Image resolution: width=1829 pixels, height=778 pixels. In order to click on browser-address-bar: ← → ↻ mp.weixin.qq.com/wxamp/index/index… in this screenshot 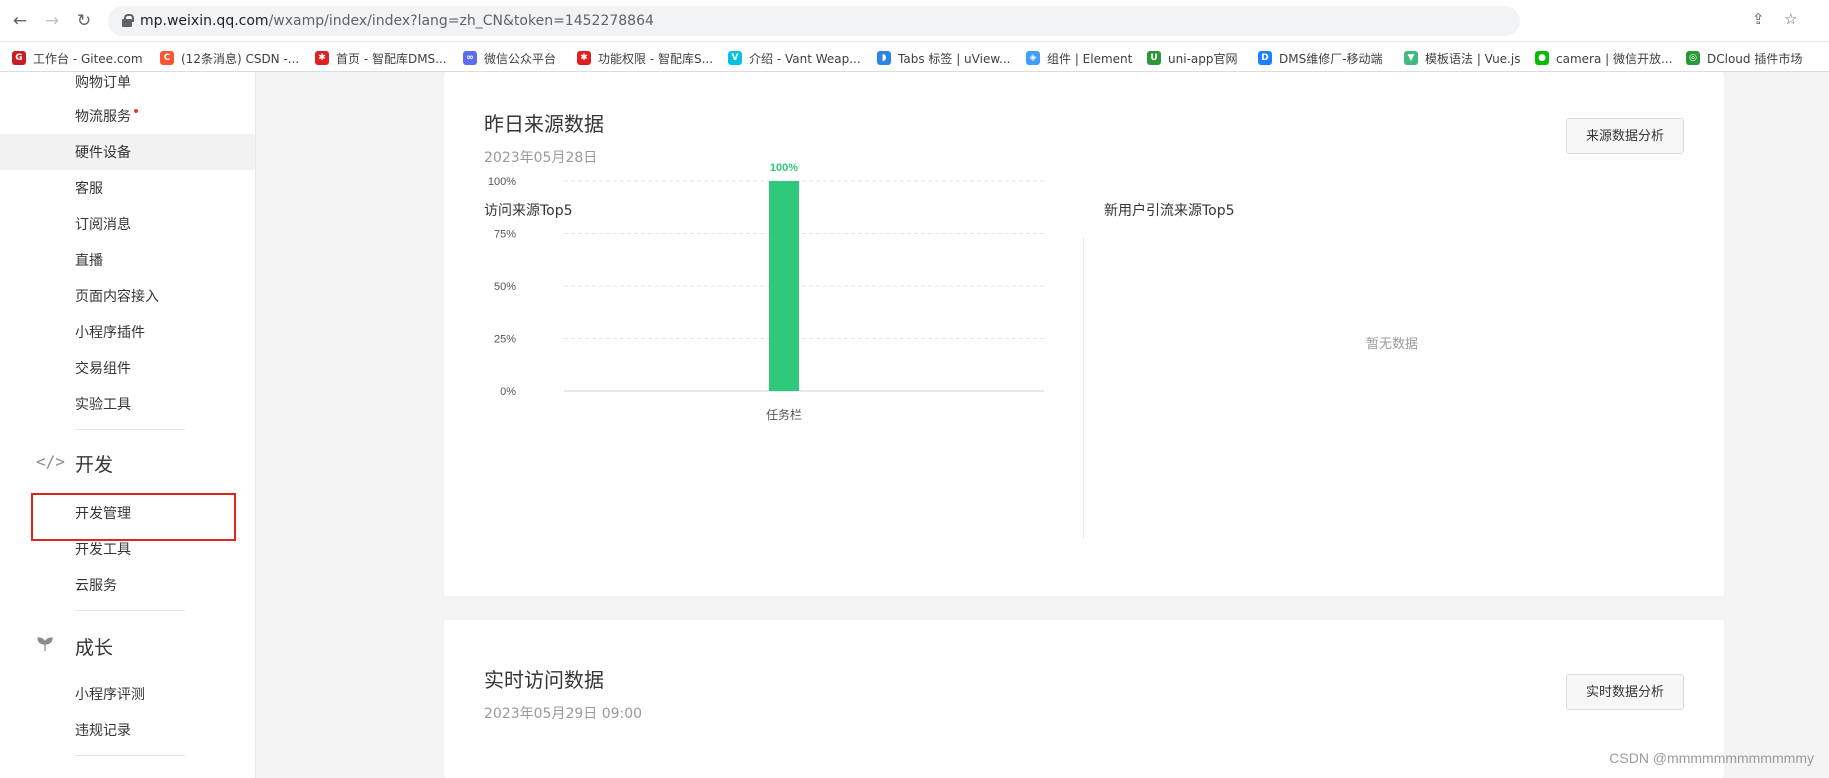, I will do `click(914, 21)`.